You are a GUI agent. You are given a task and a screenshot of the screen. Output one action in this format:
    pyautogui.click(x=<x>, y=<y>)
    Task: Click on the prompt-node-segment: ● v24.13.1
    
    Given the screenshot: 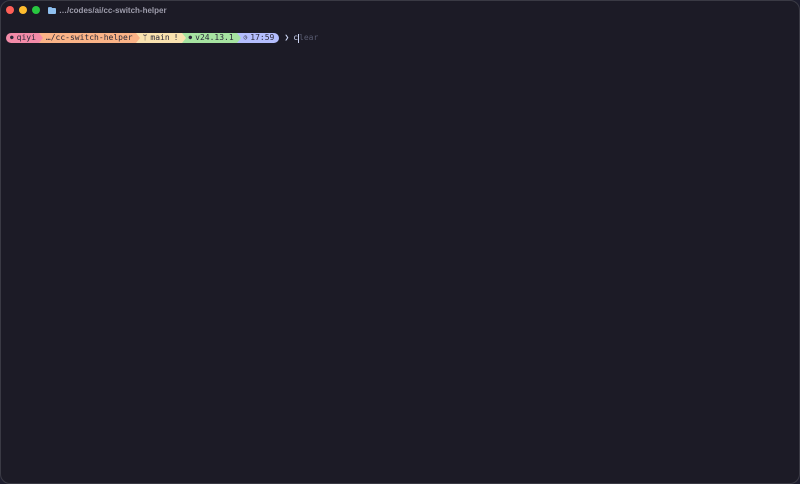 What is the action you would take?
    pyautogui.click(x=211, y=38)
    